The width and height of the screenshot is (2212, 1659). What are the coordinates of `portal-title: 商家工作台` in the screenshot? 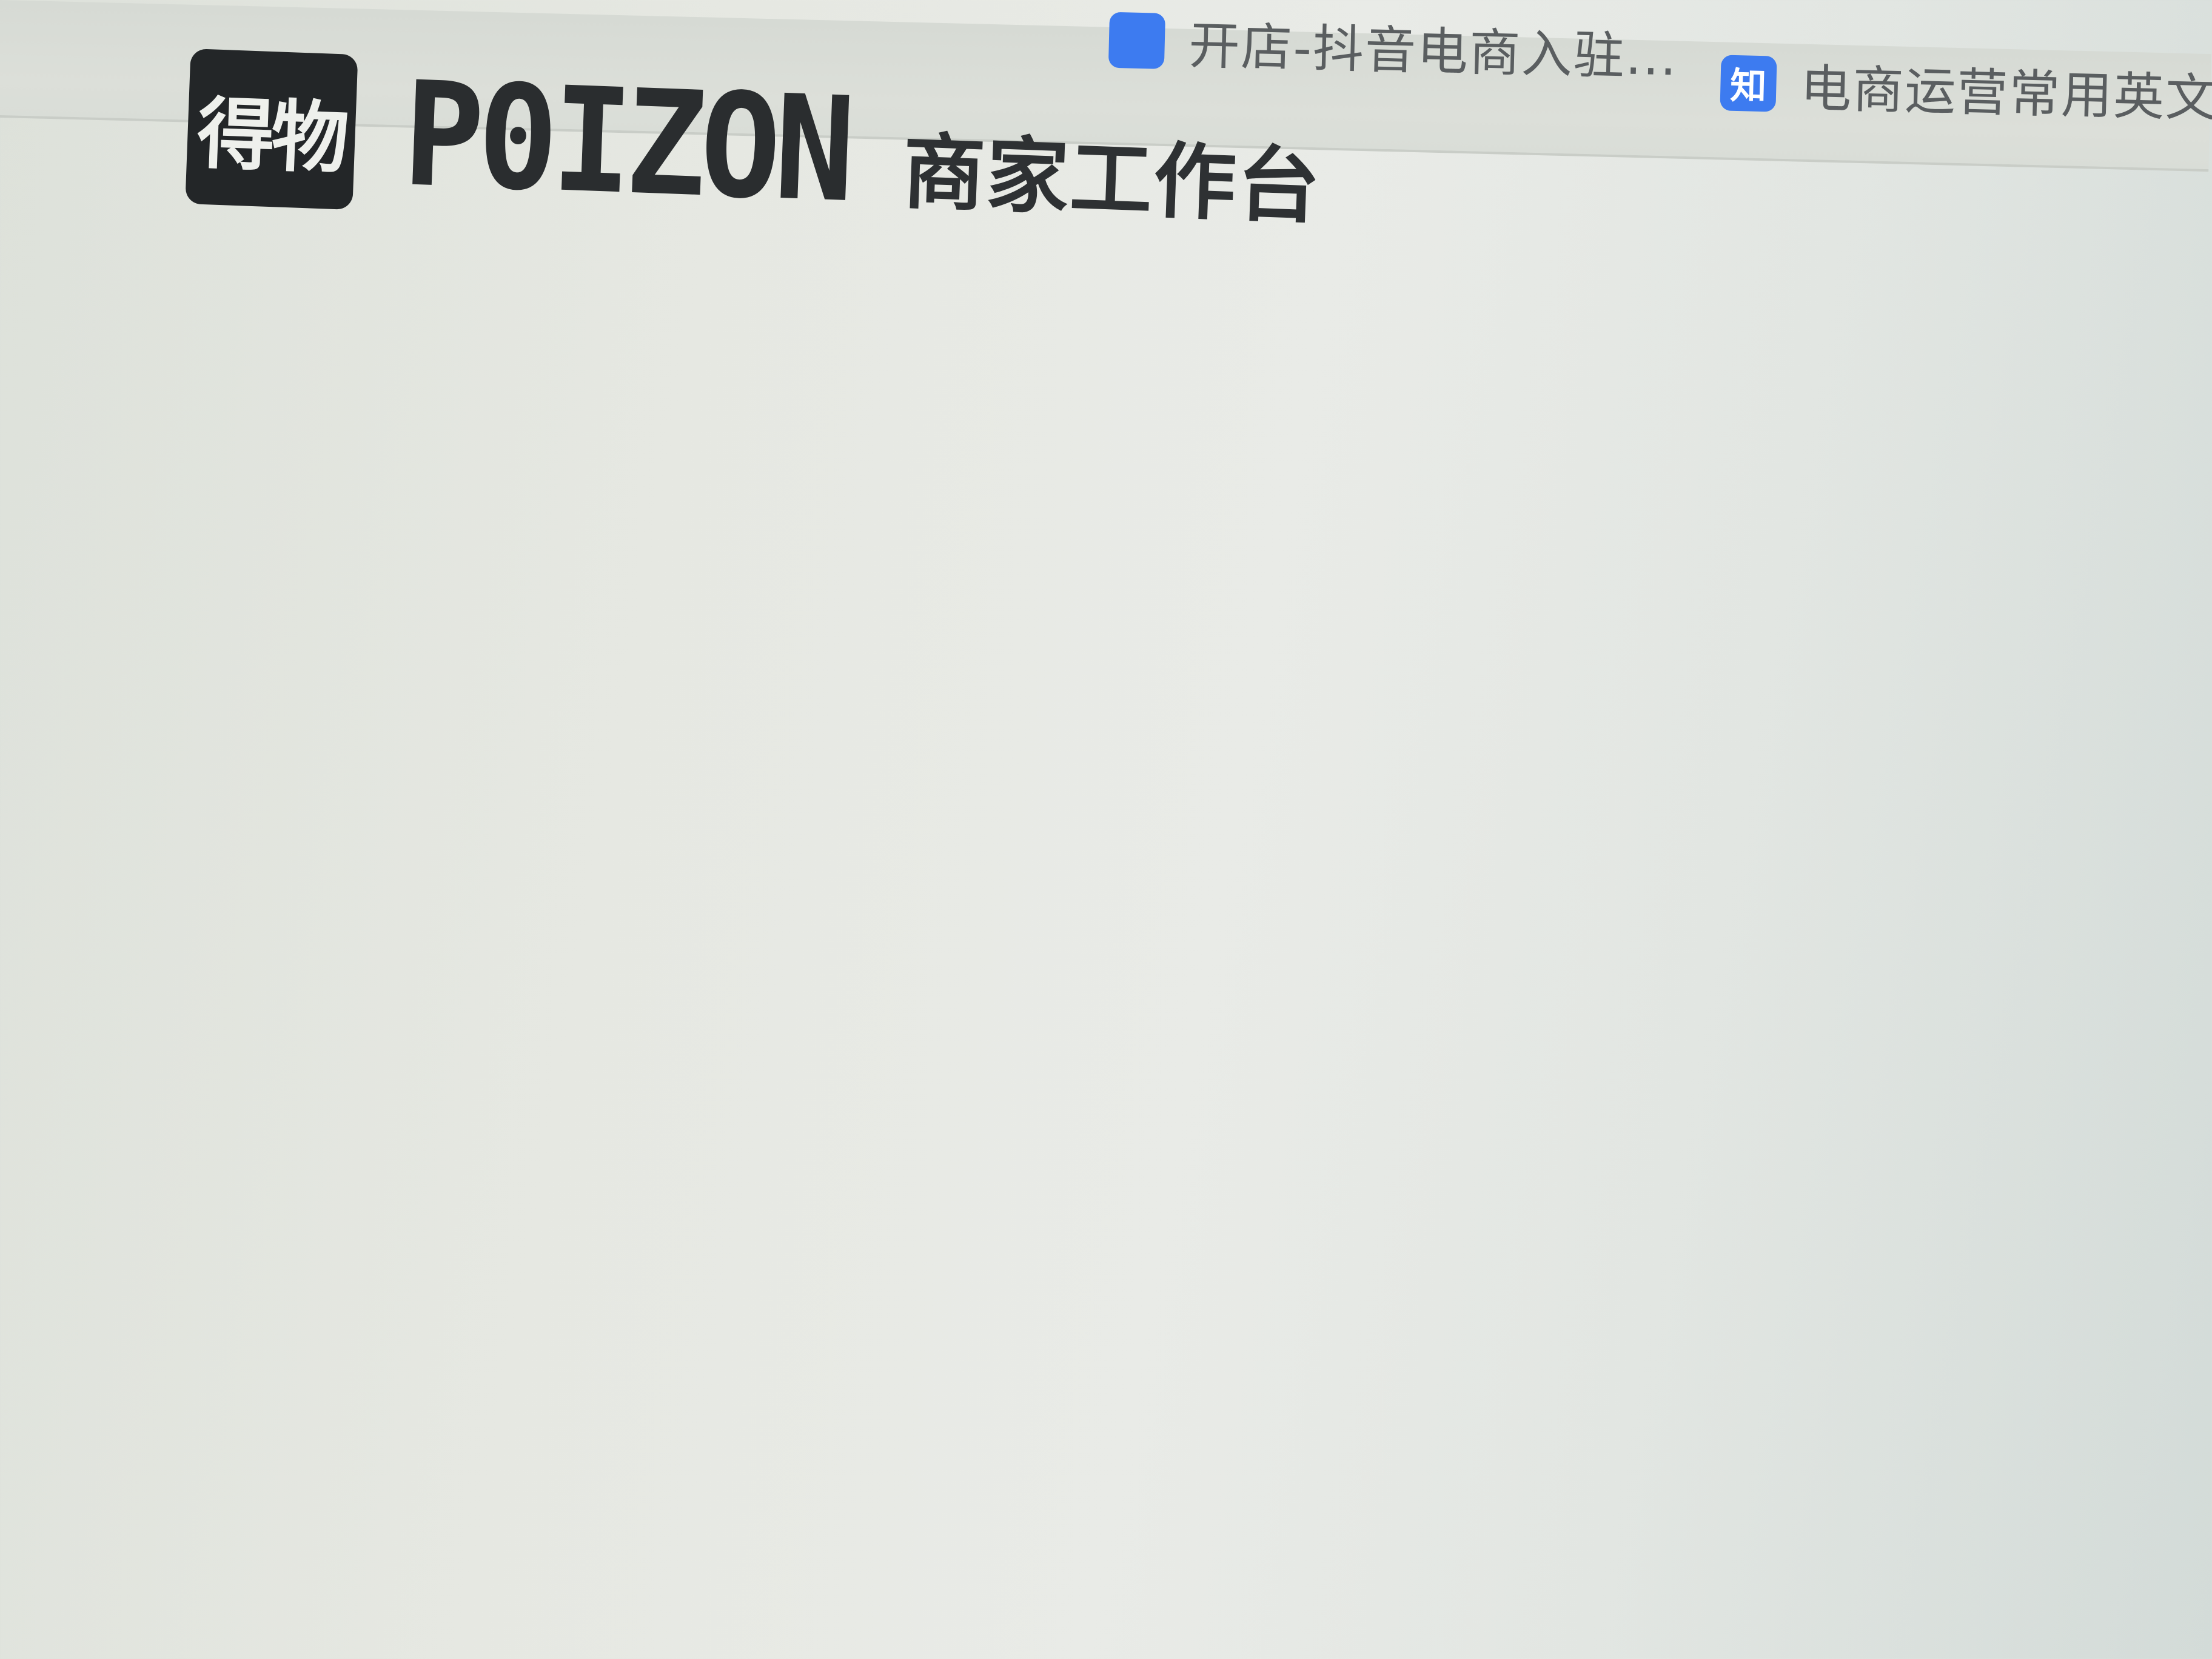 It's located at (1111, 179).